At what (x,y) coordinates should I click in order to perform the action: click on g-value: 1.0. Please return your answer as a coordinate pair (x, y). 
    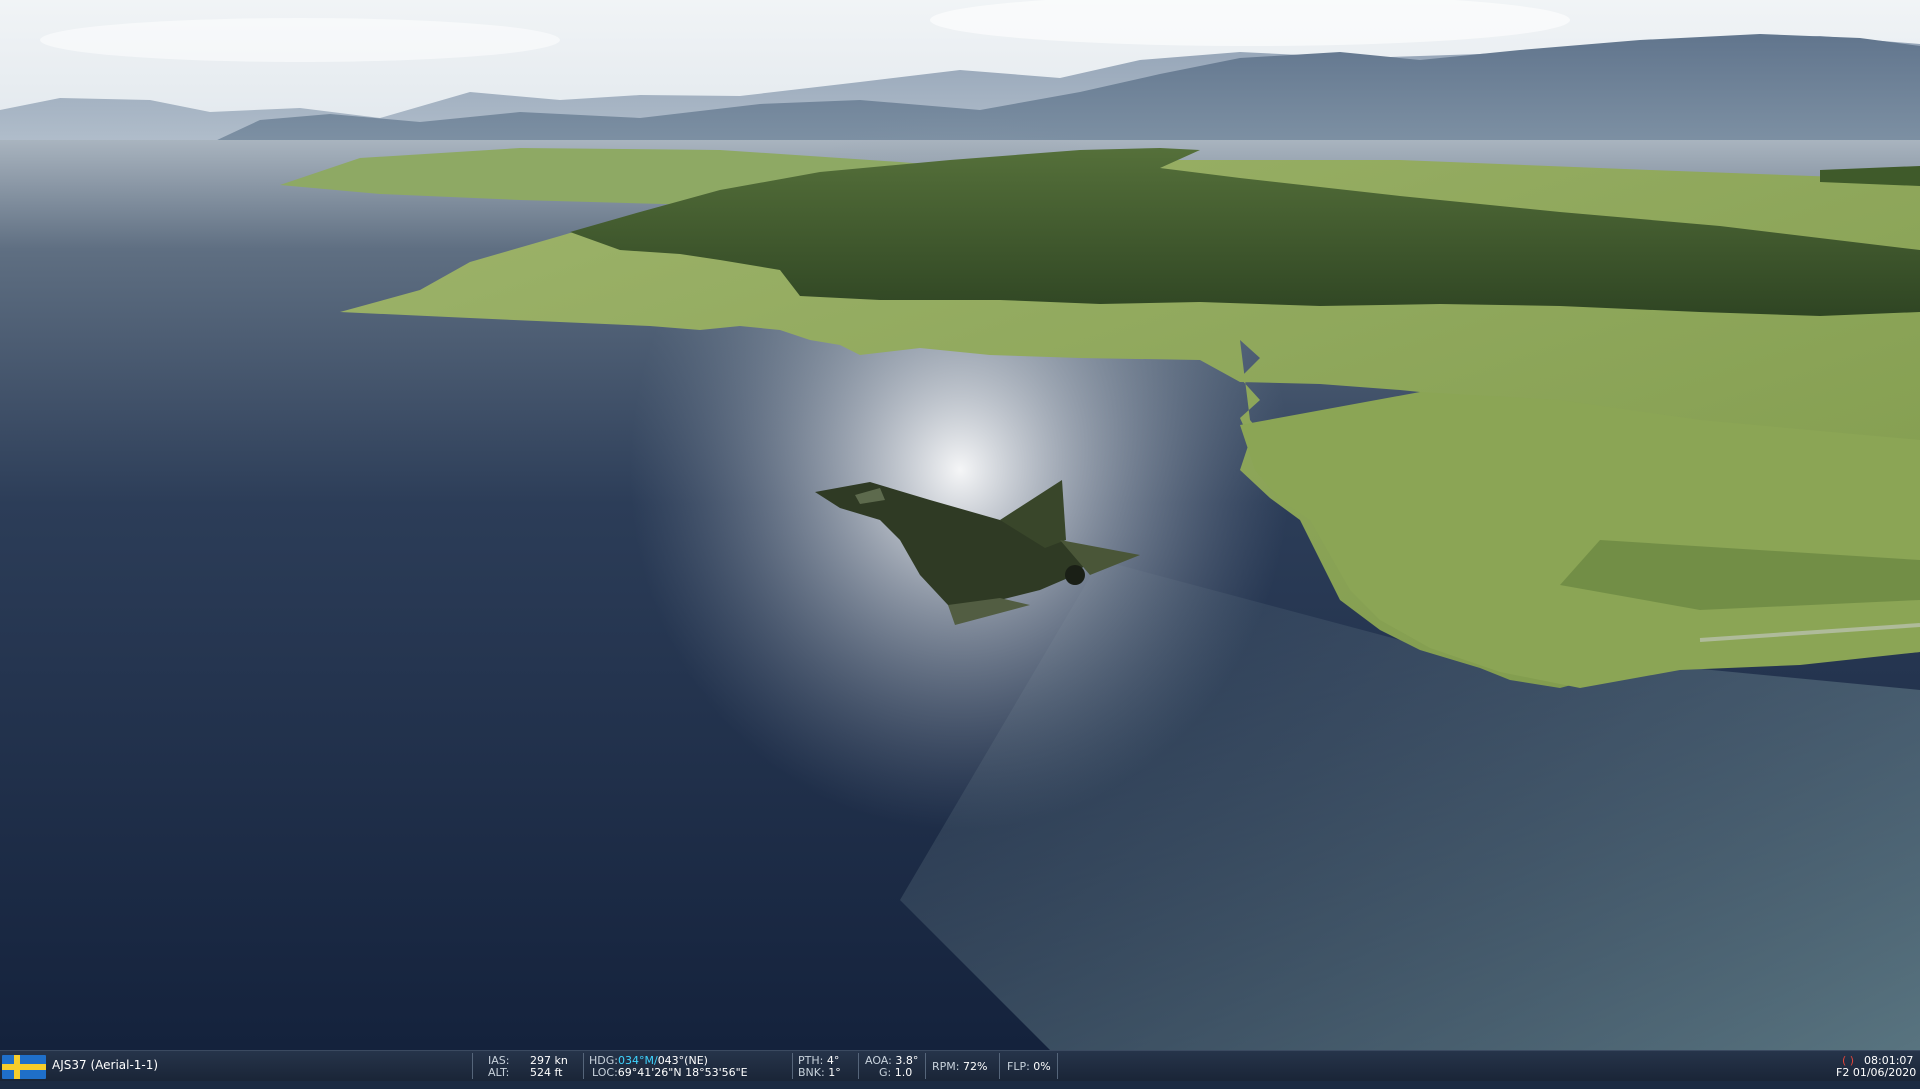
    Looking at the image, I should click on (903, 1072).